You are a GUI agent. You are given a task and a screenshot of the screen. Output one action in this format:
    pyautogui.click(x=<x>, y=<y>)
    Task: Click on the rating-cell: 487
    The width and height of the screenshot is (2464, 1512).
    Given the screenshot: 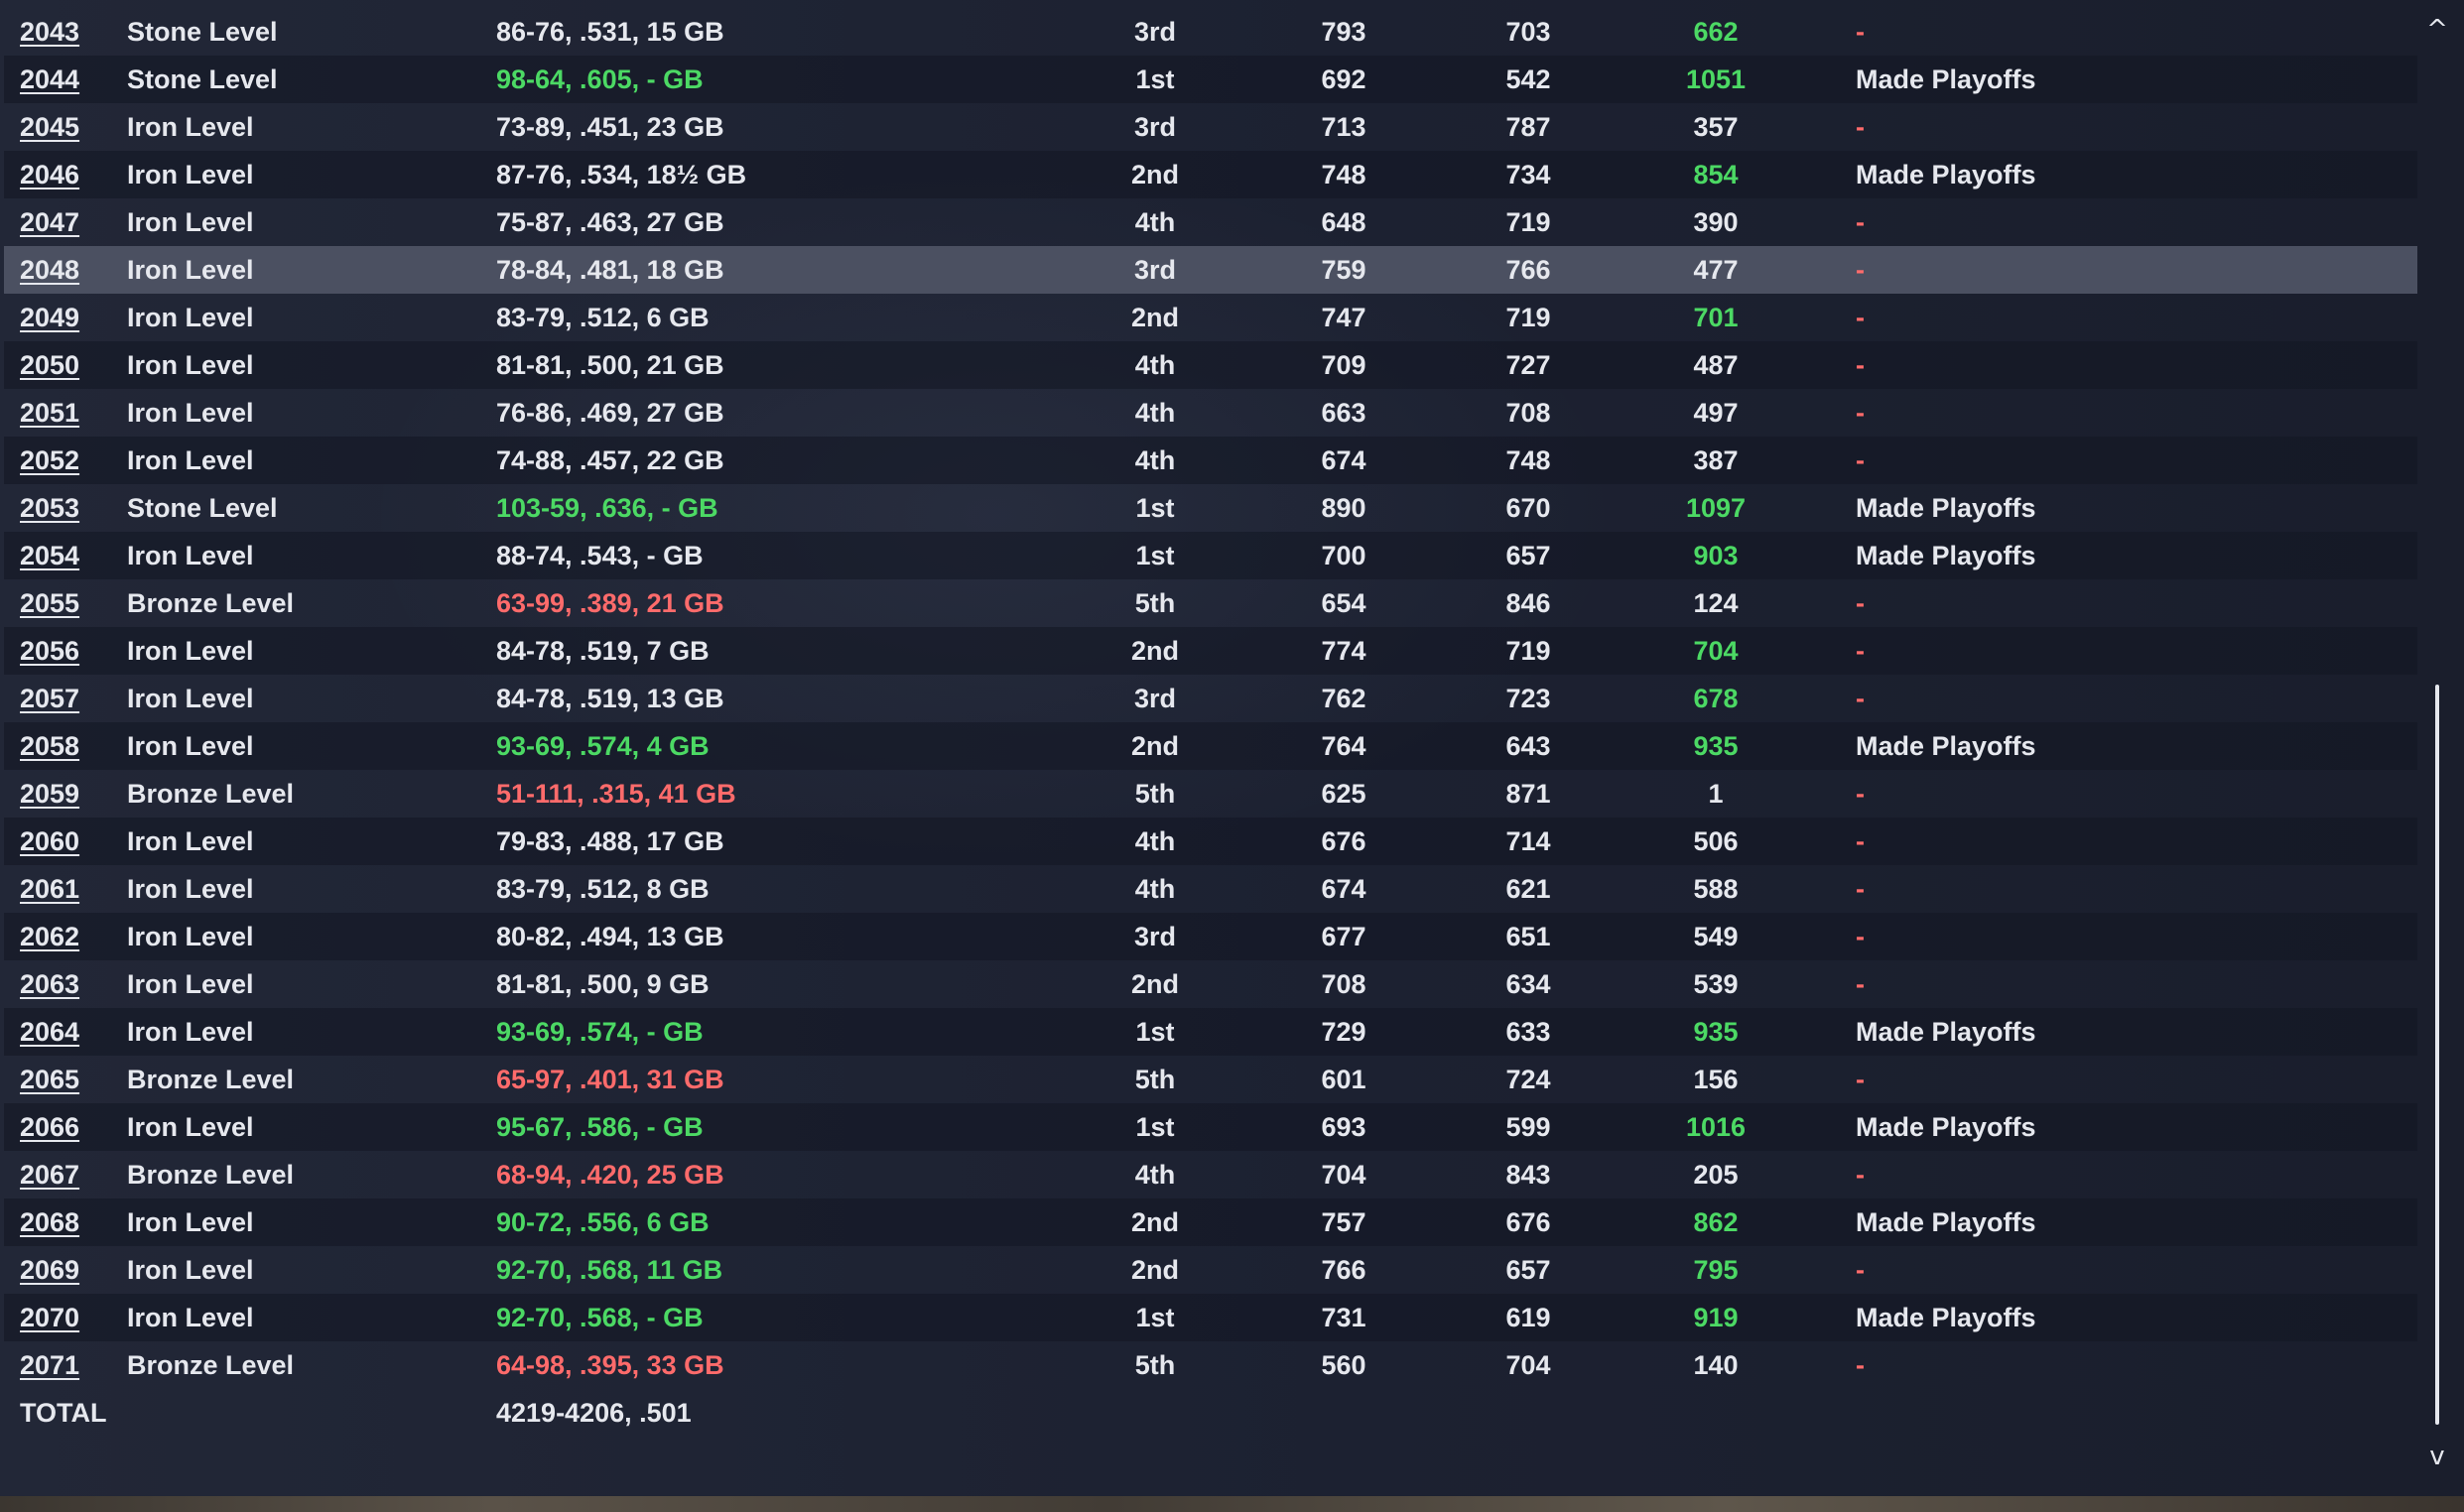 What is the action you would take?
    pyautogui.click(x=1716, y=365)
    